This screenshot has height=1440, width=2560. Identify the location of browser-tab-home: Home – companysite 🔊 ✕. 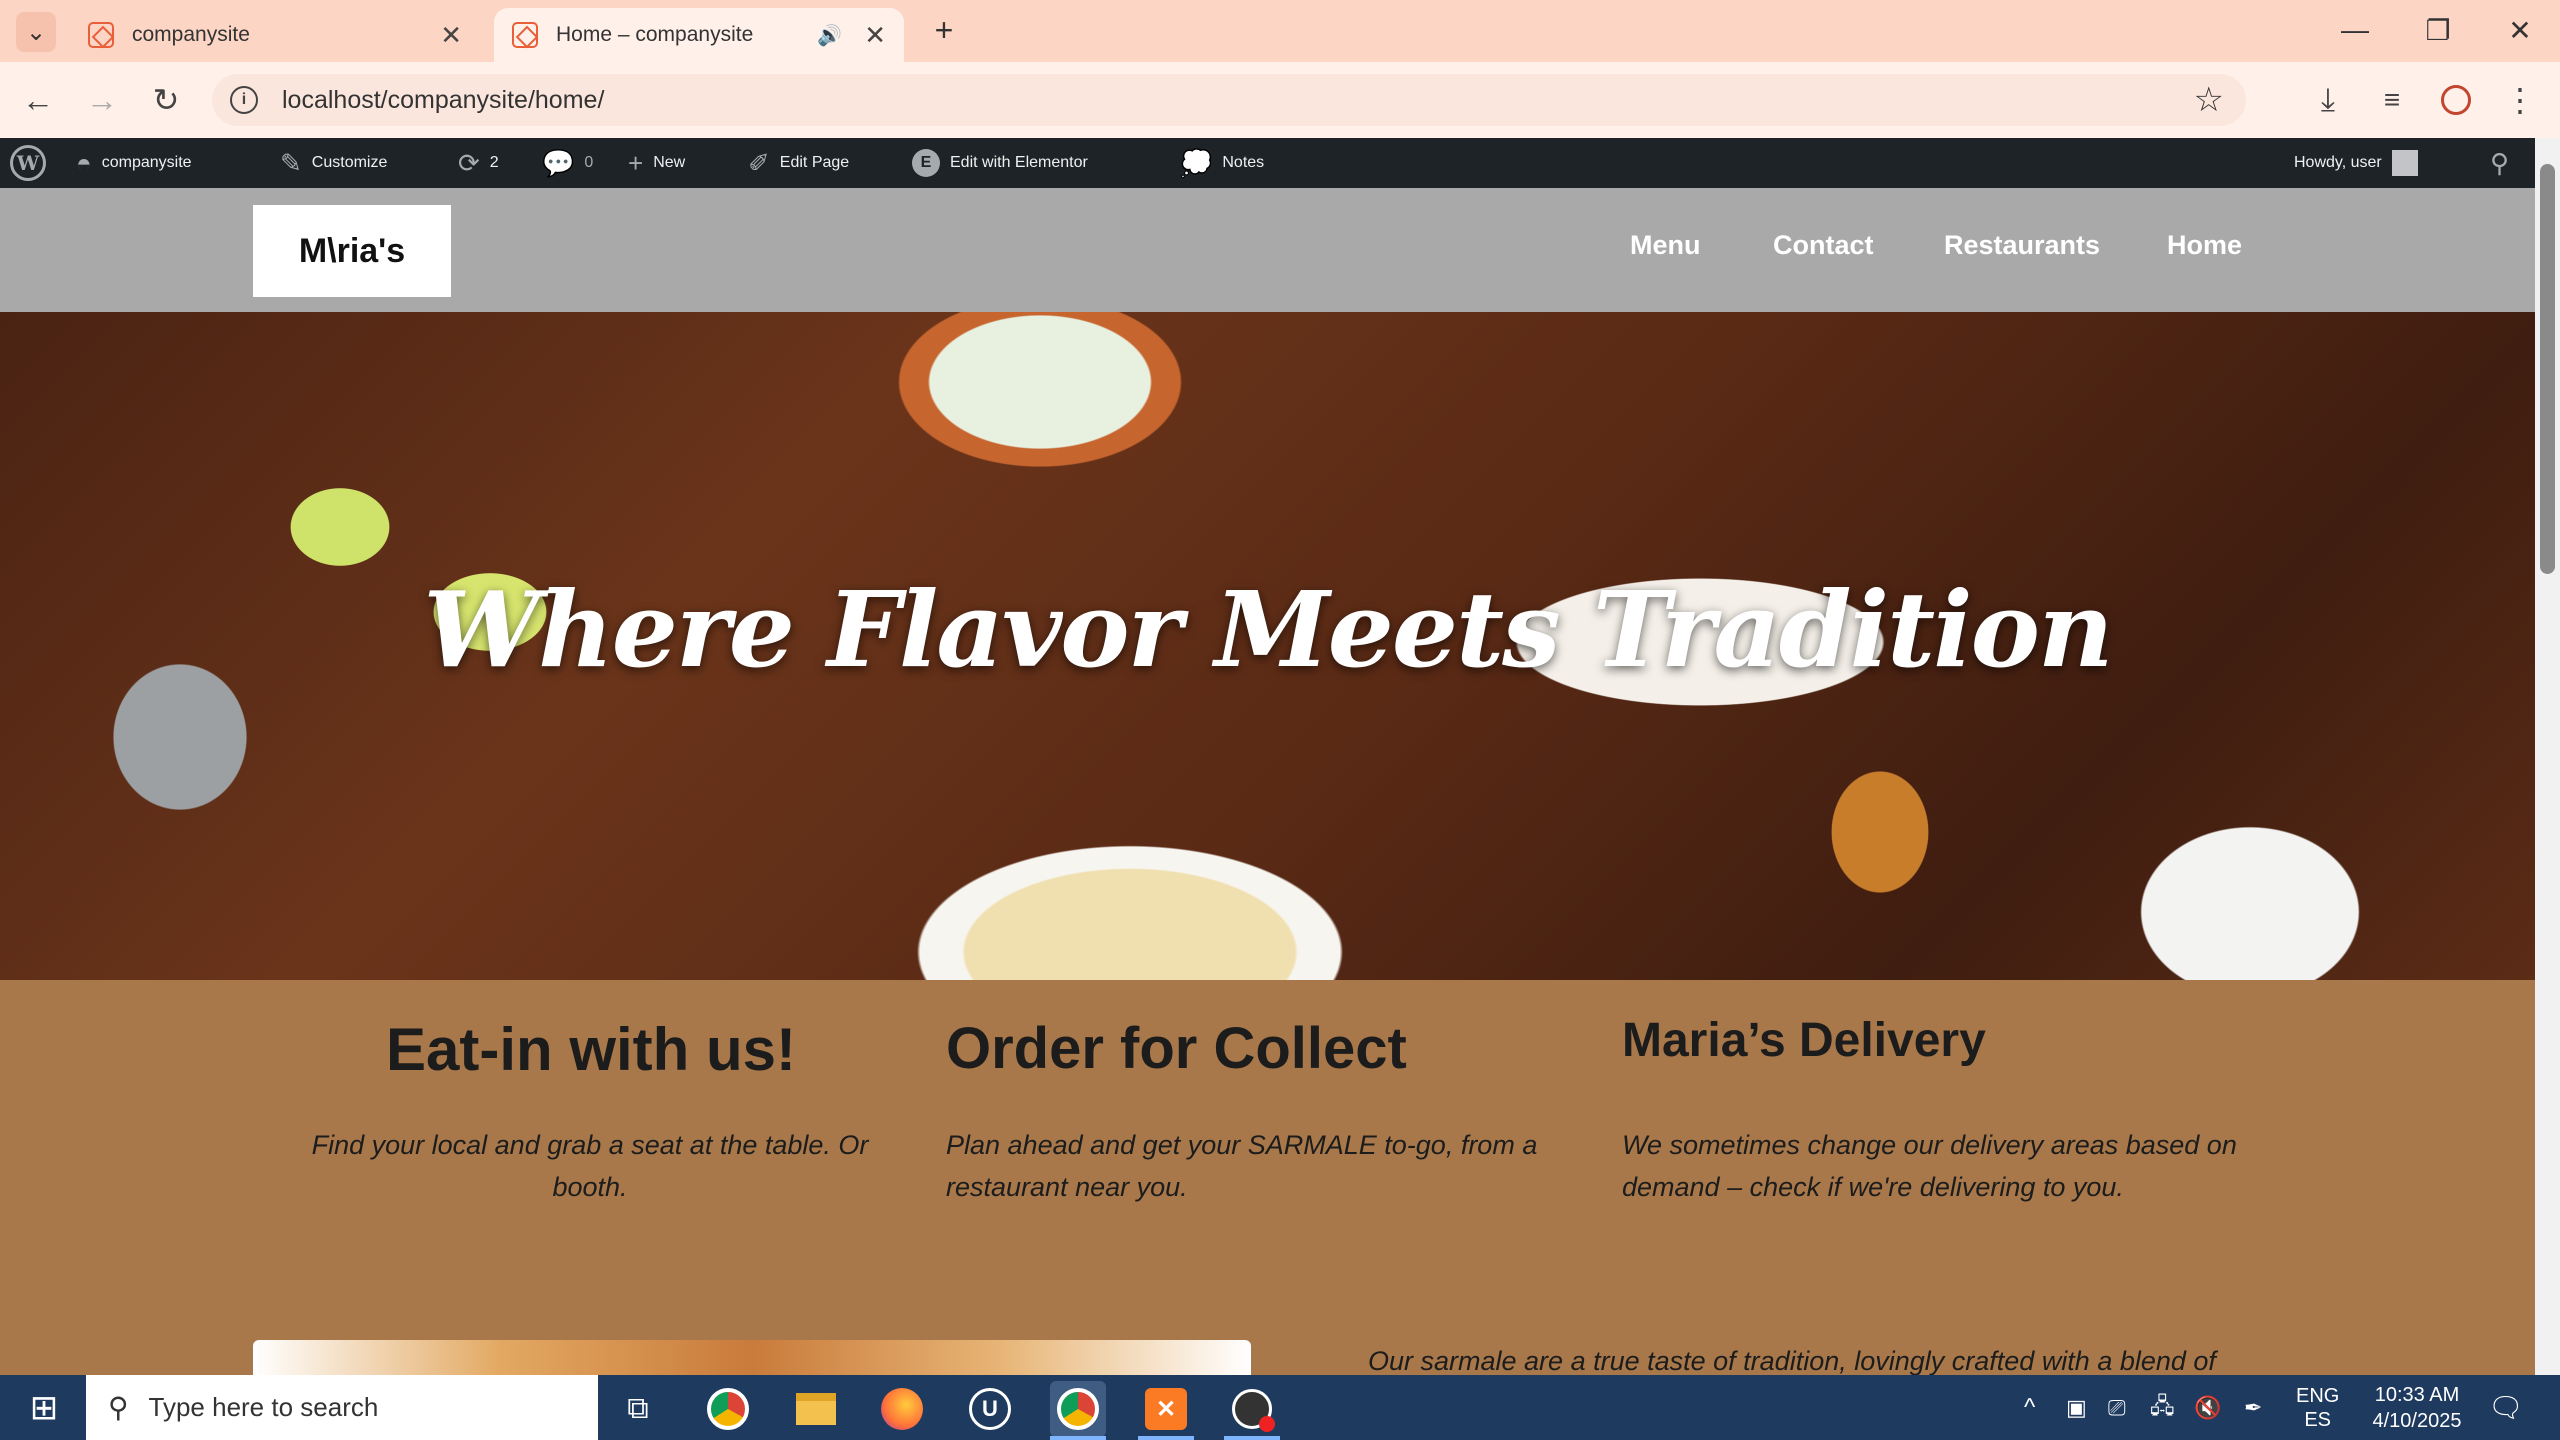
(699, 35).